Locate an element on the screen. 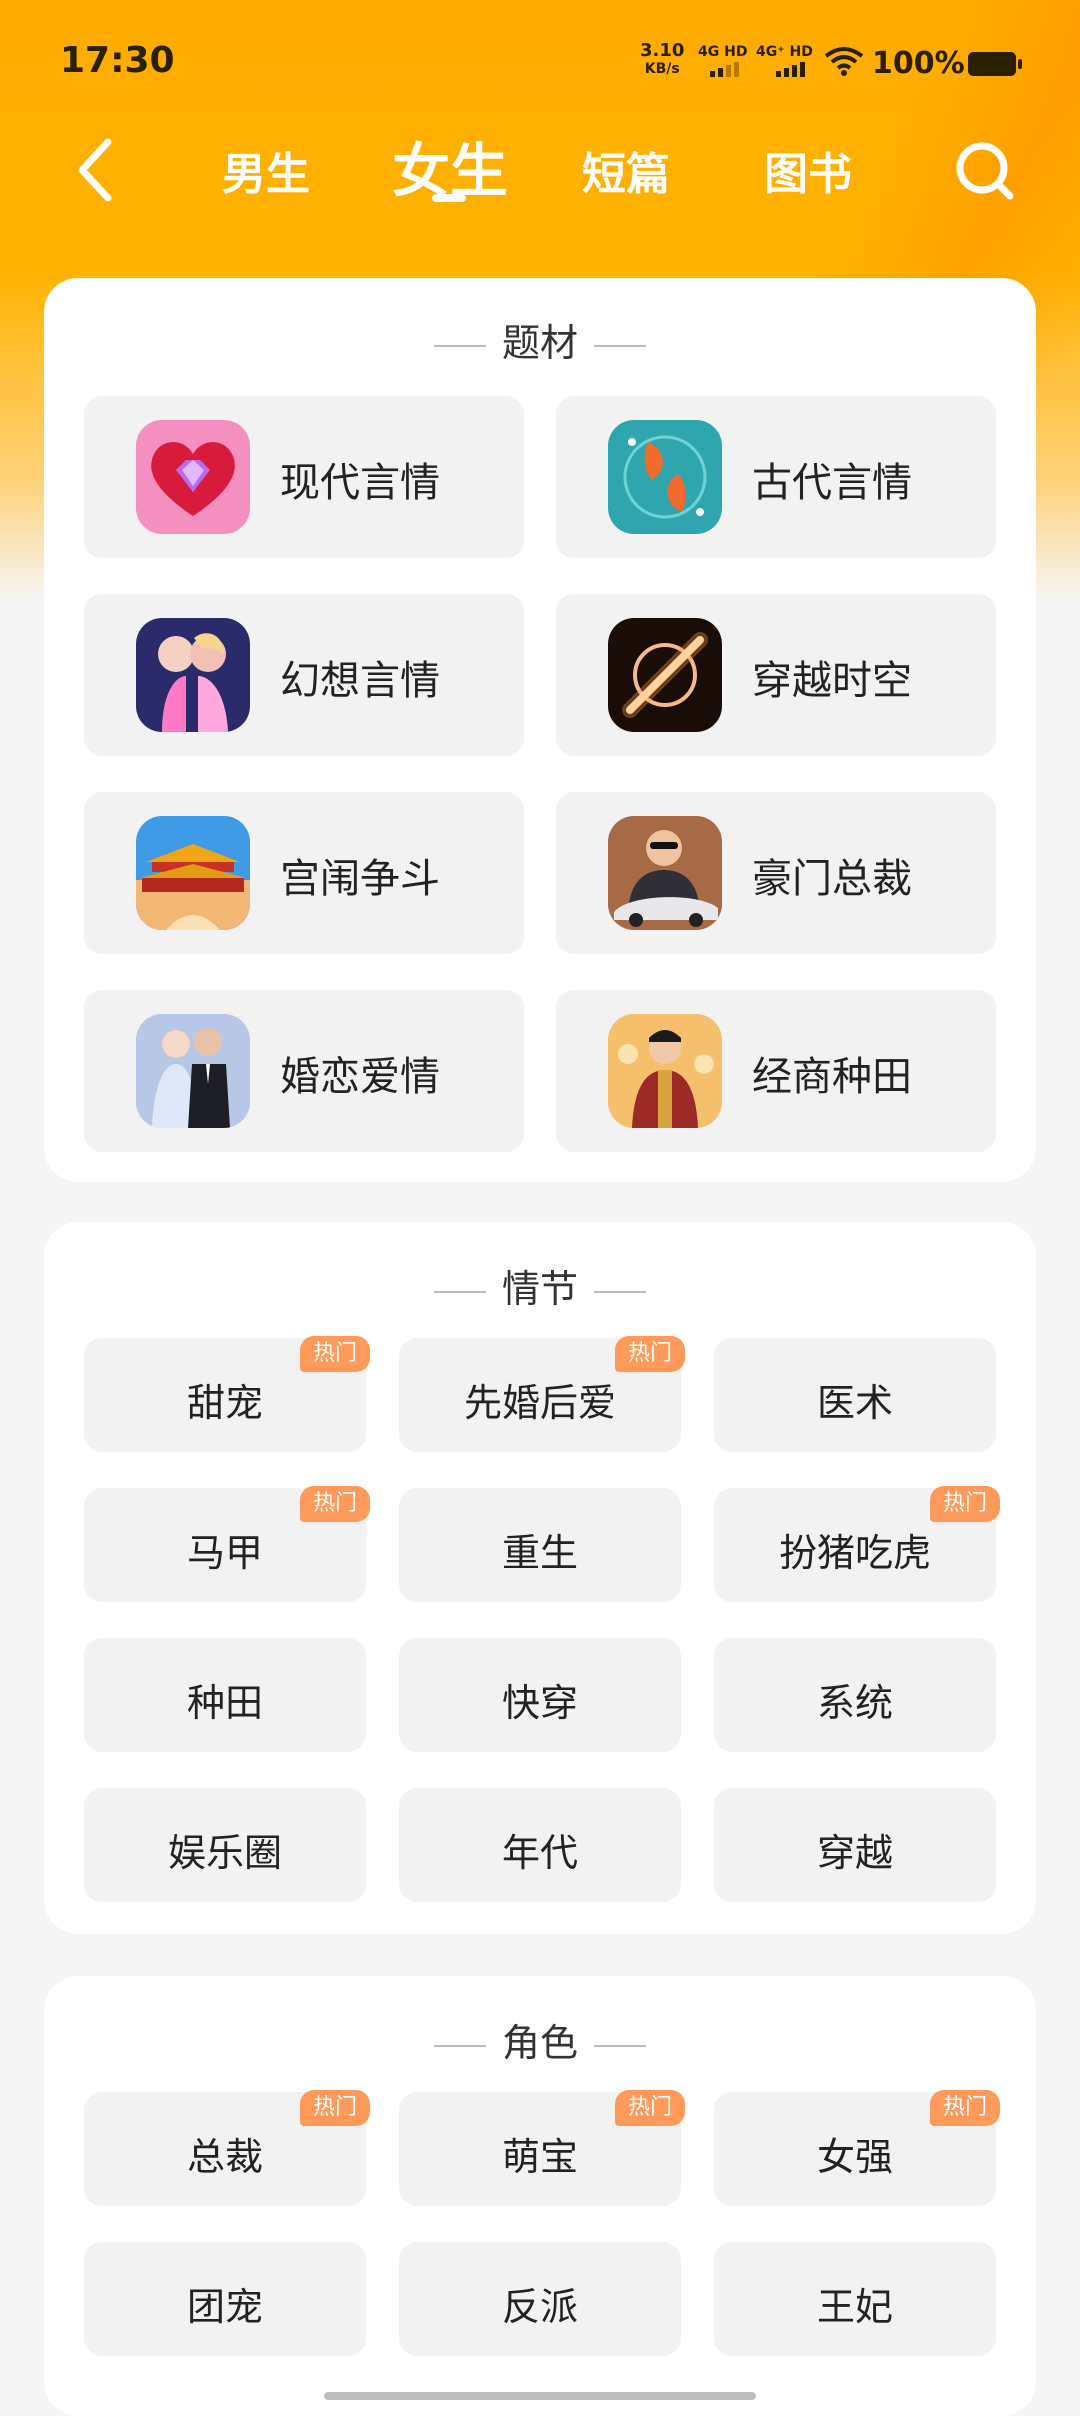 Image resolution: width=1080 pixels, height=2416 pixels. tab-books: 图书 is located at coordinates (808, 170).